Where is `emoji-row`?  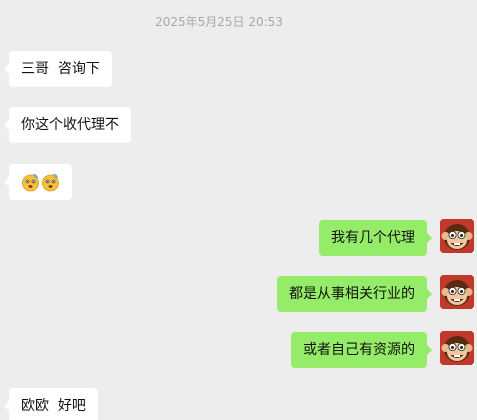
emoji-row is located at coordinates (40, 182).